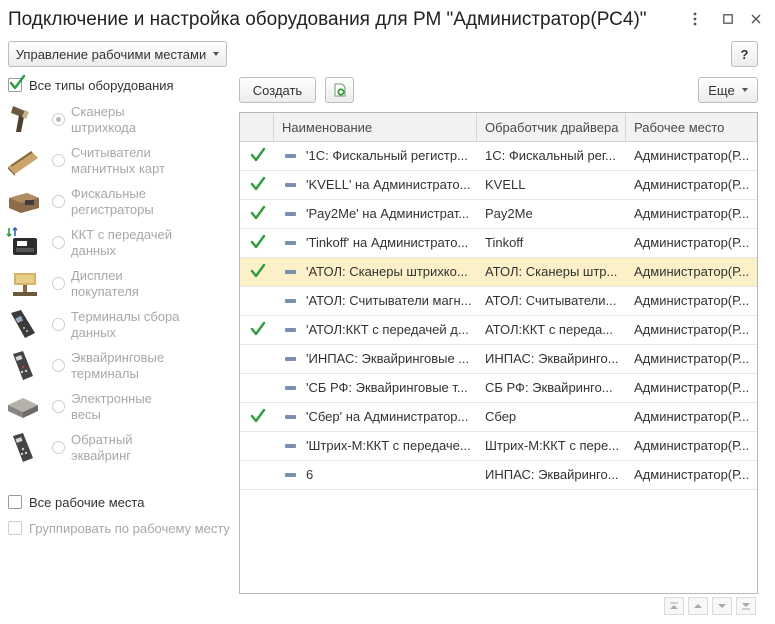 This screenshot has height=624, width=775. I want to click on column-header-workplace: Рабочее место, so click(691, 127).